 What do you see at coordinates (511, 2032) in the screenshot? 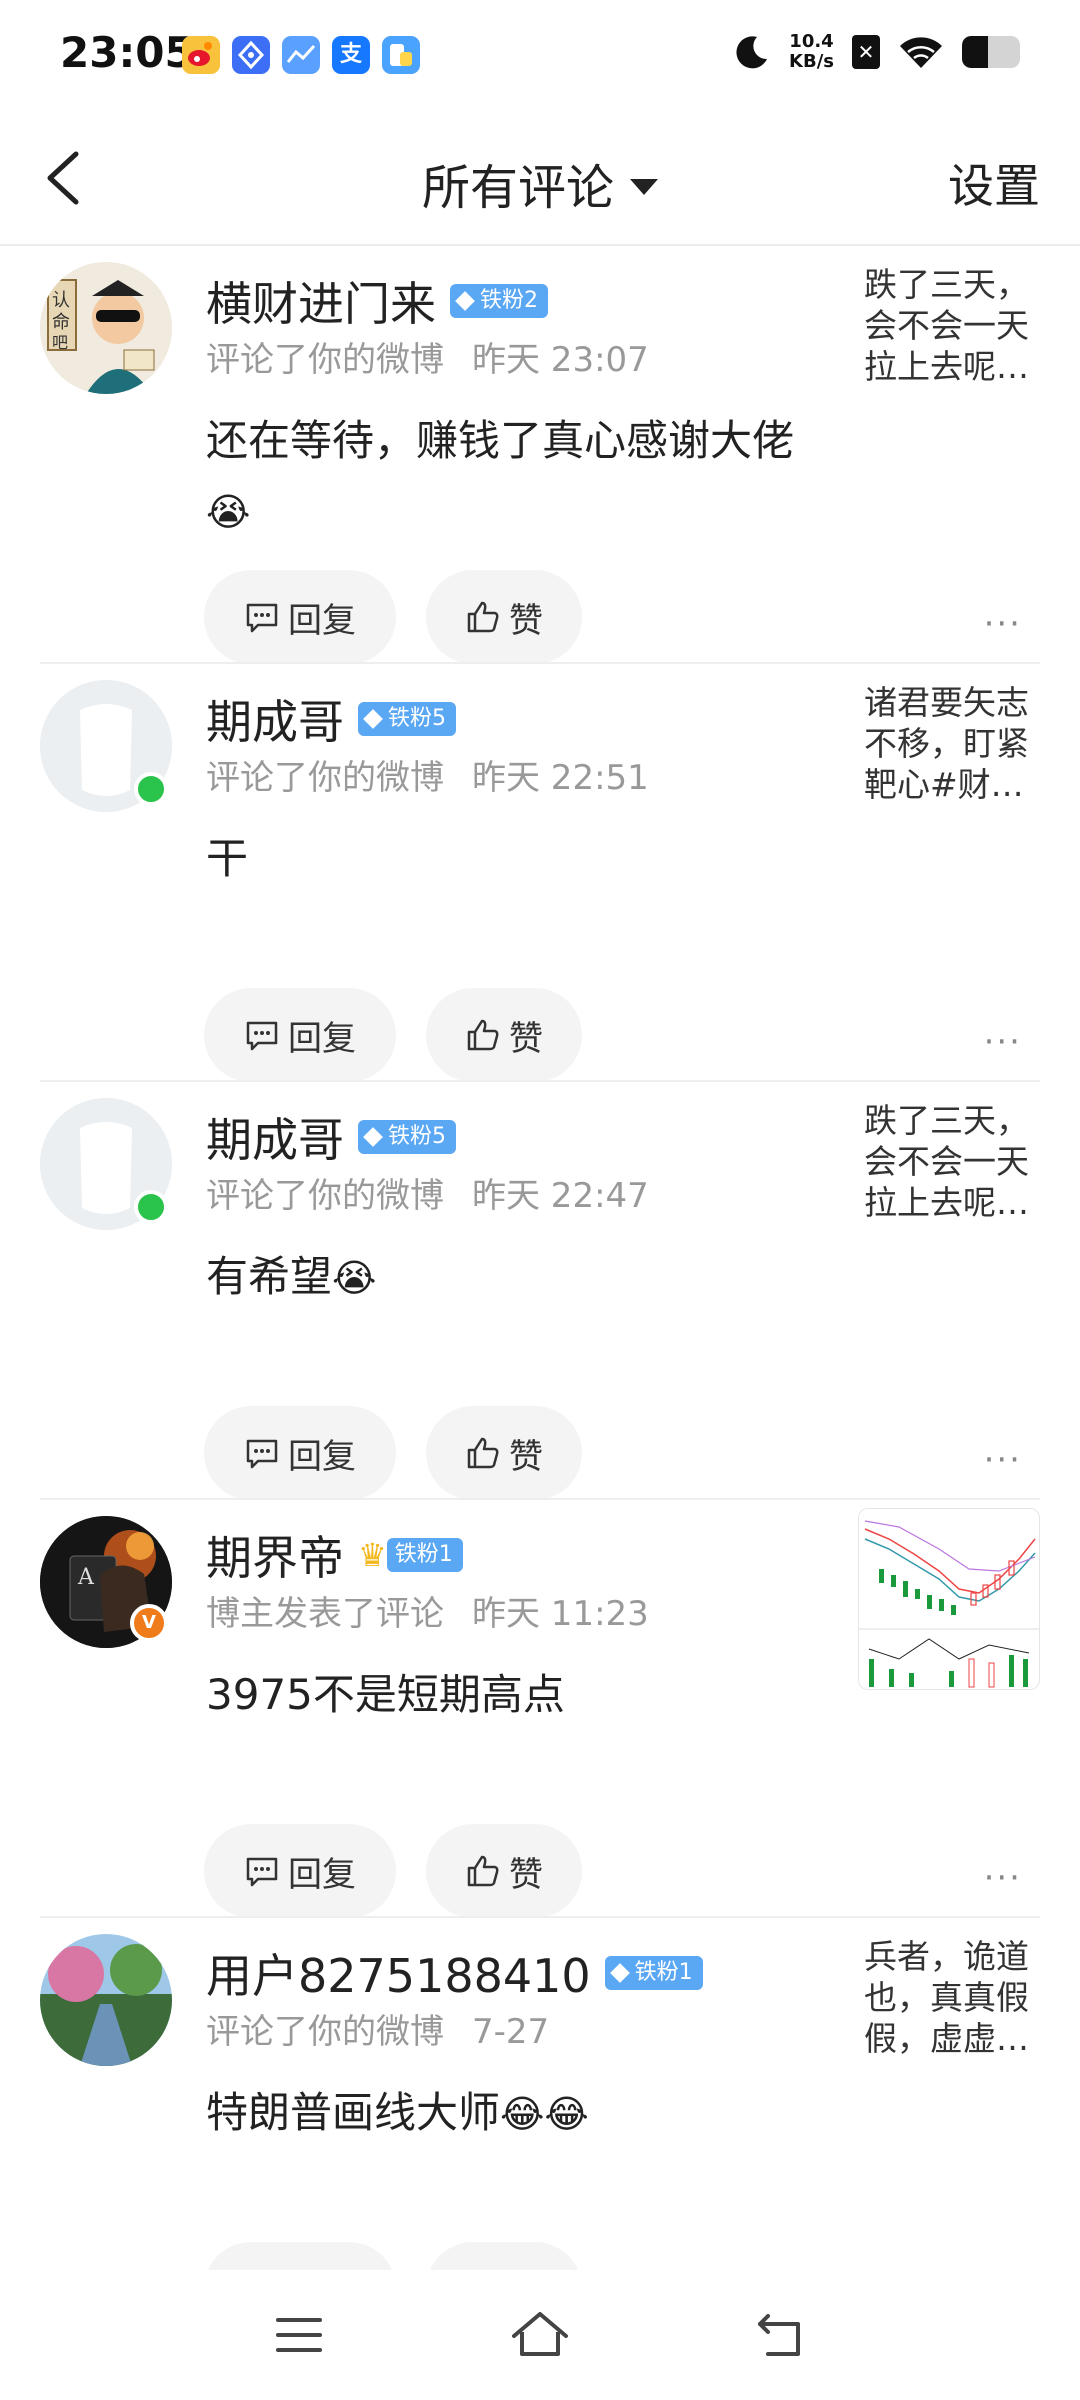
I see `comment-time: 7-27` at bounding box center [511, 2032].